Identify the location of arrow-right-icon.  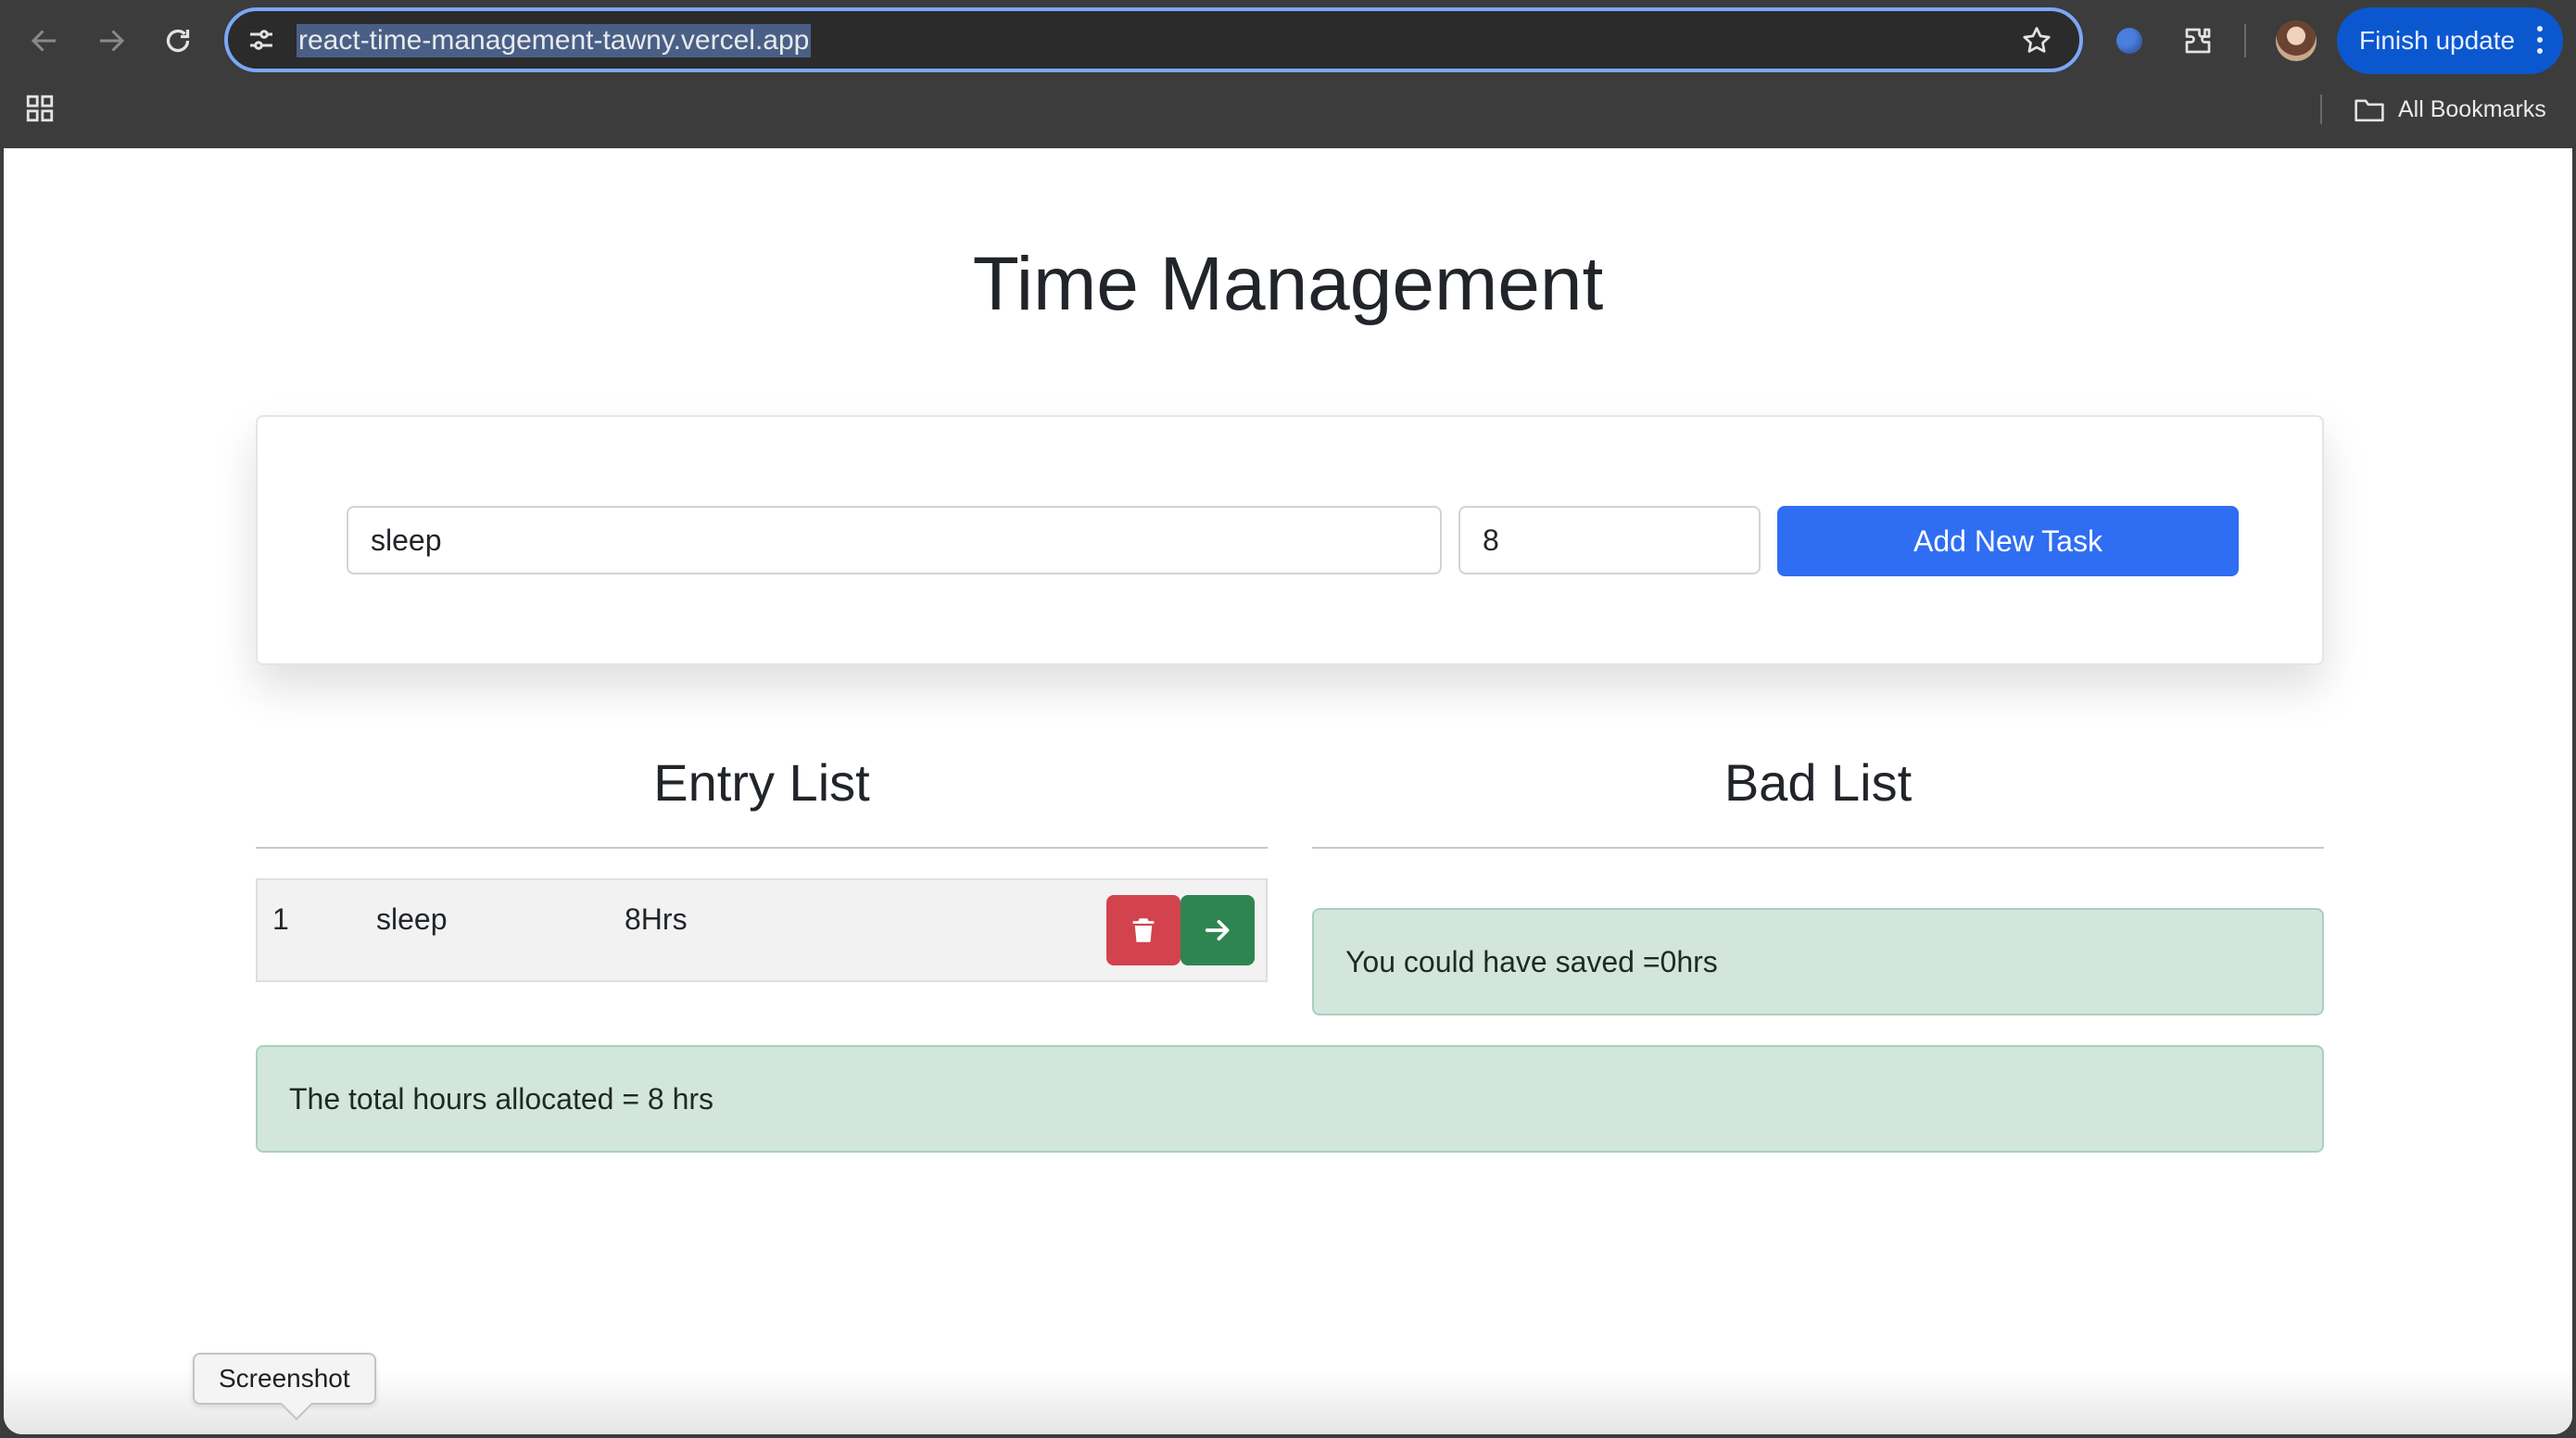
(1217, 930).